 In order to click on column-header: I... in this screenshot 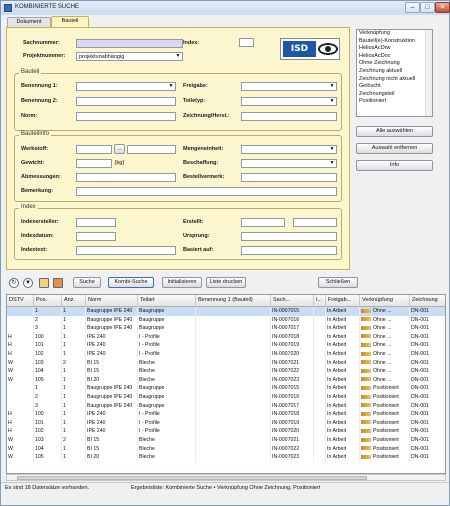, I will do `click(320, 301)`.